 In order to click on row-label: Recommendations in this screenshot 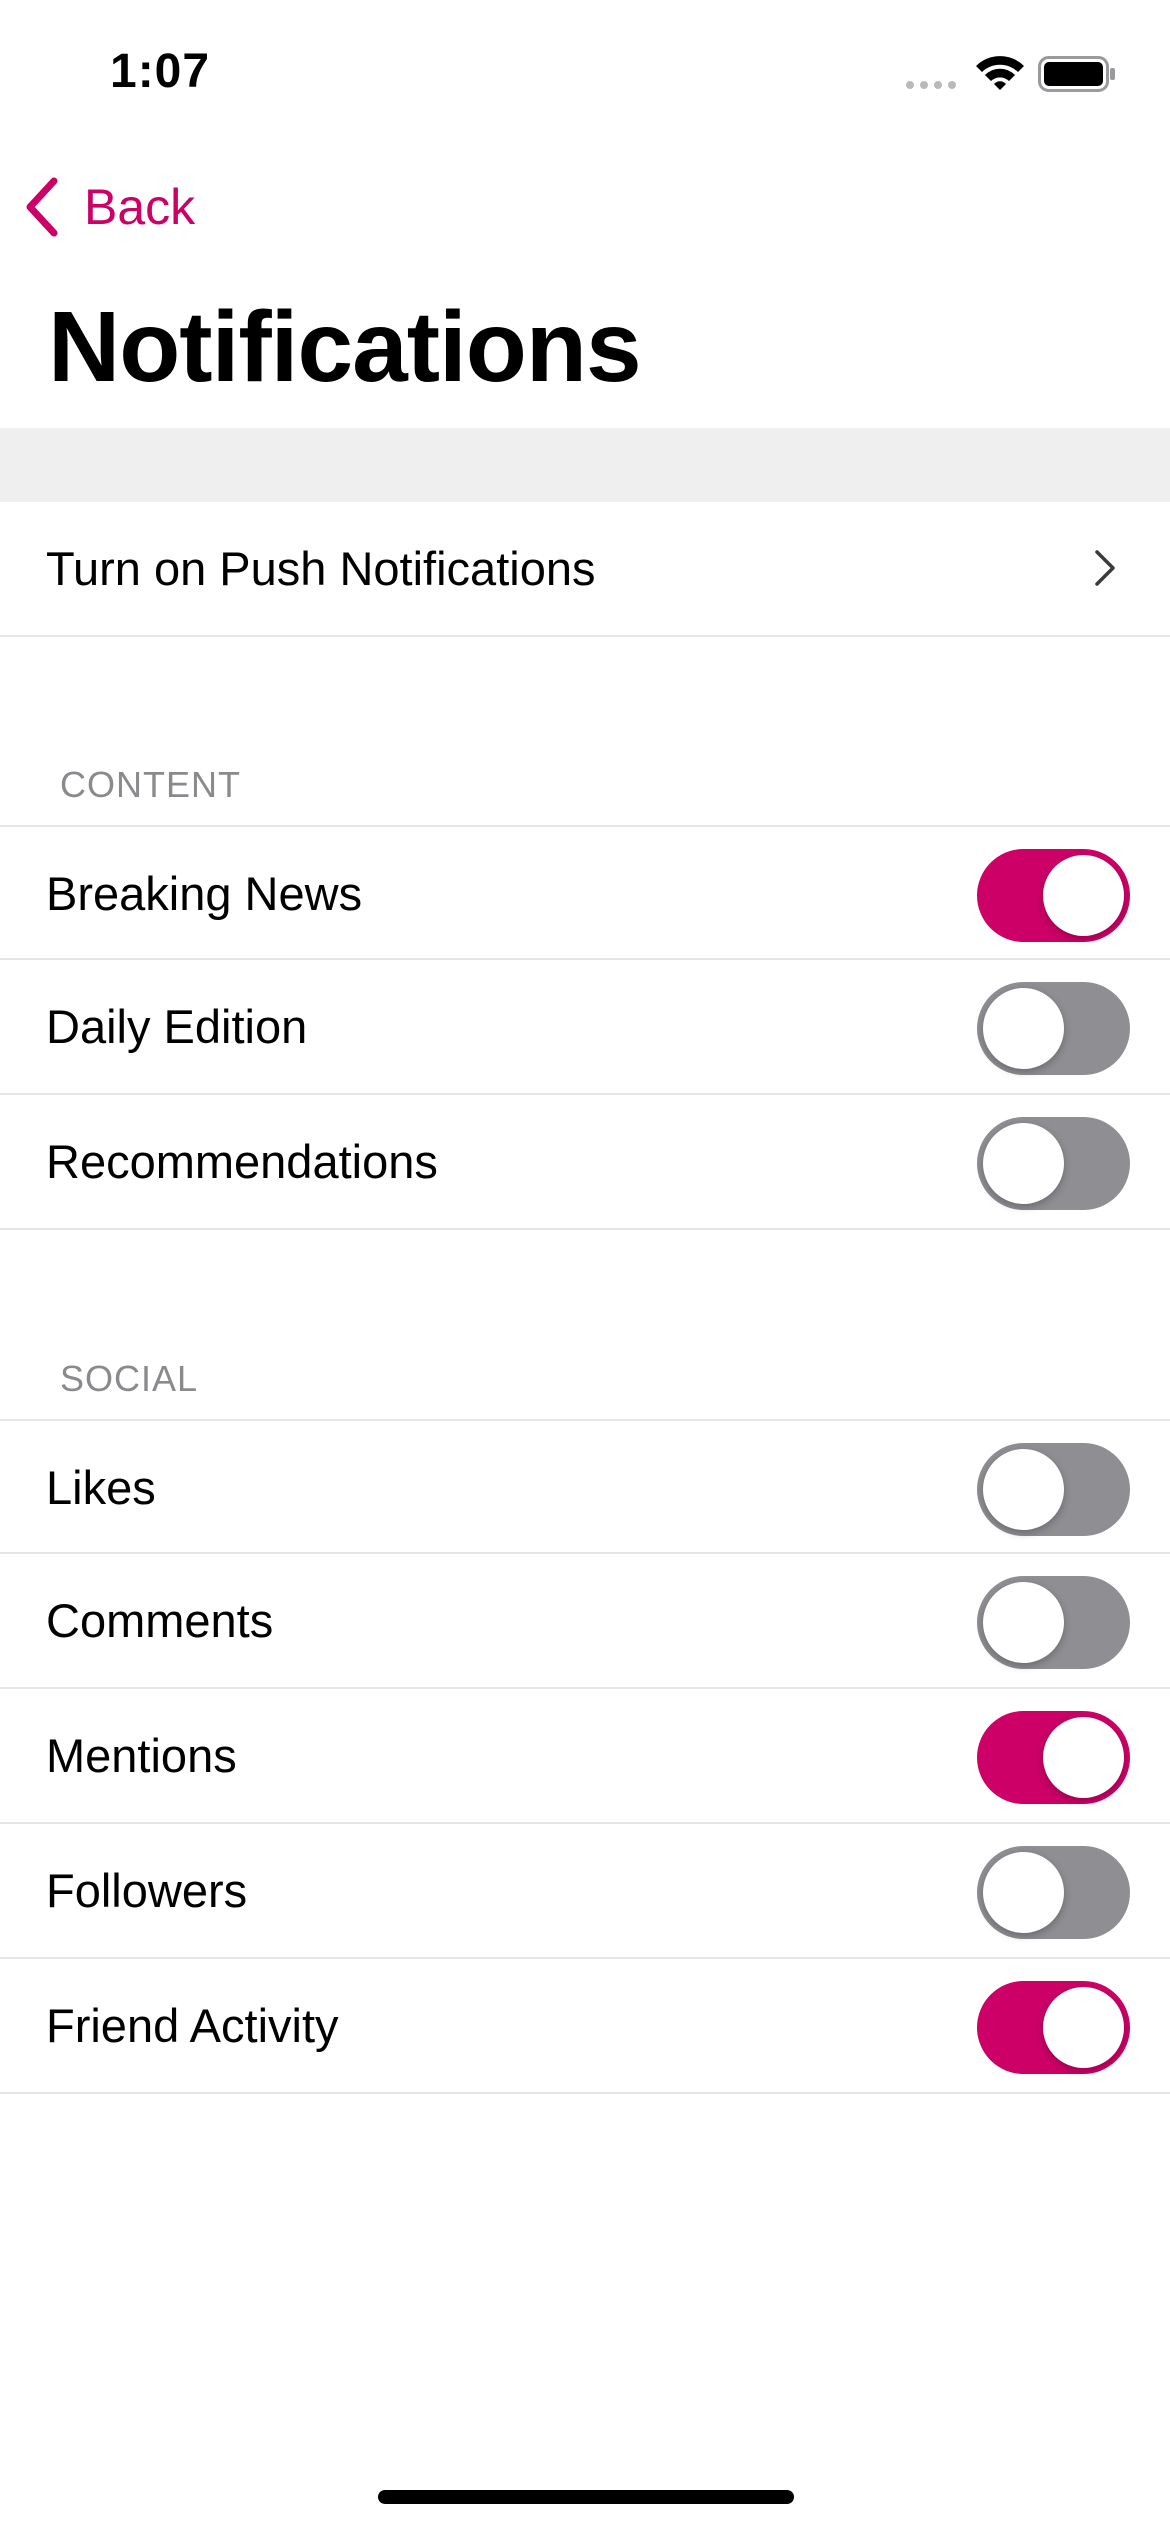, I will do `click(242, 1161)`.